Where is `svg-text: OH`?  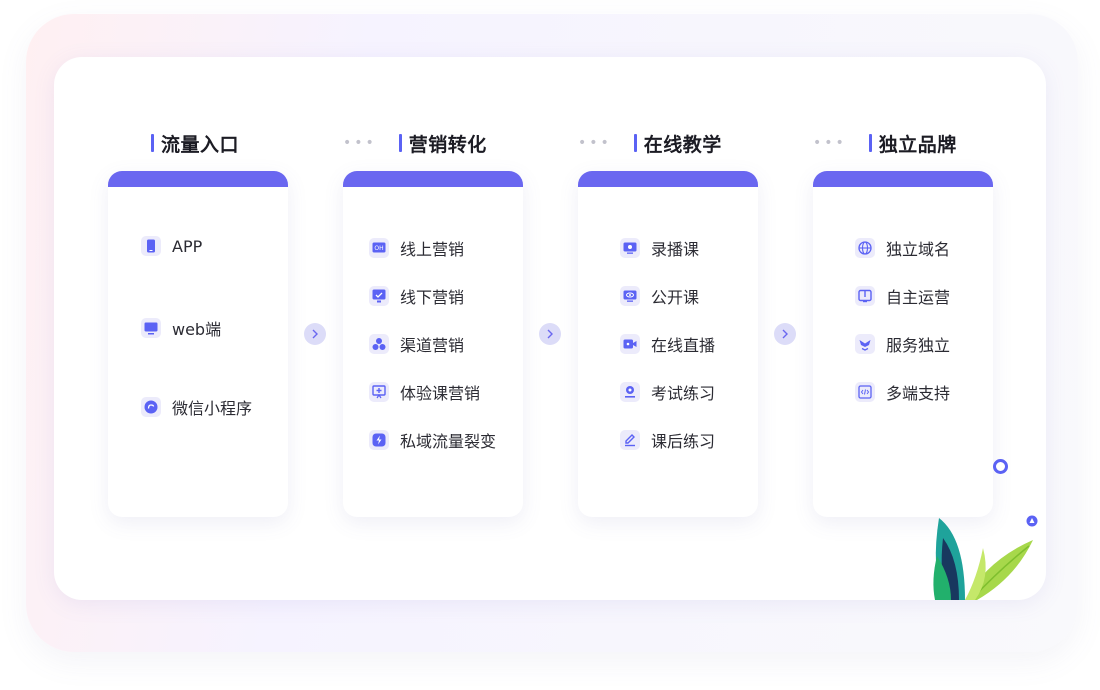 svg-text: OH is located at coordinates (378, 248).